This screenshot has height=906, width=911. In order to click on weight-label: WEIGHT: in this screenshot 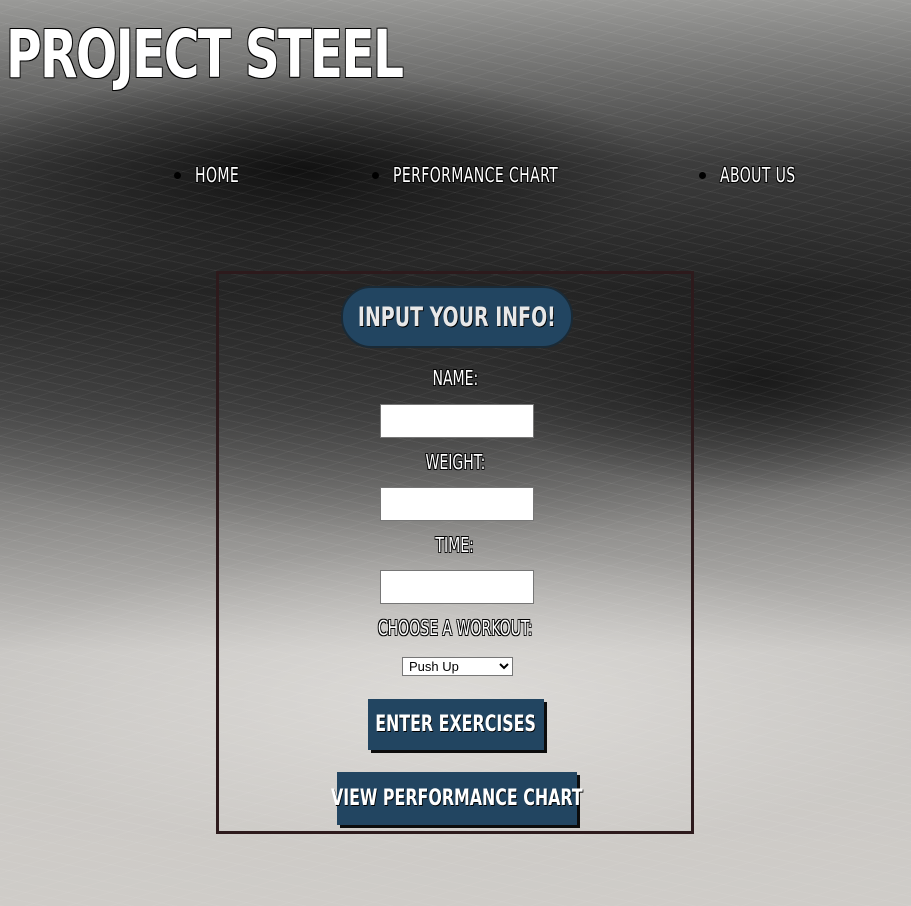, I will do `click(455, 462)`.